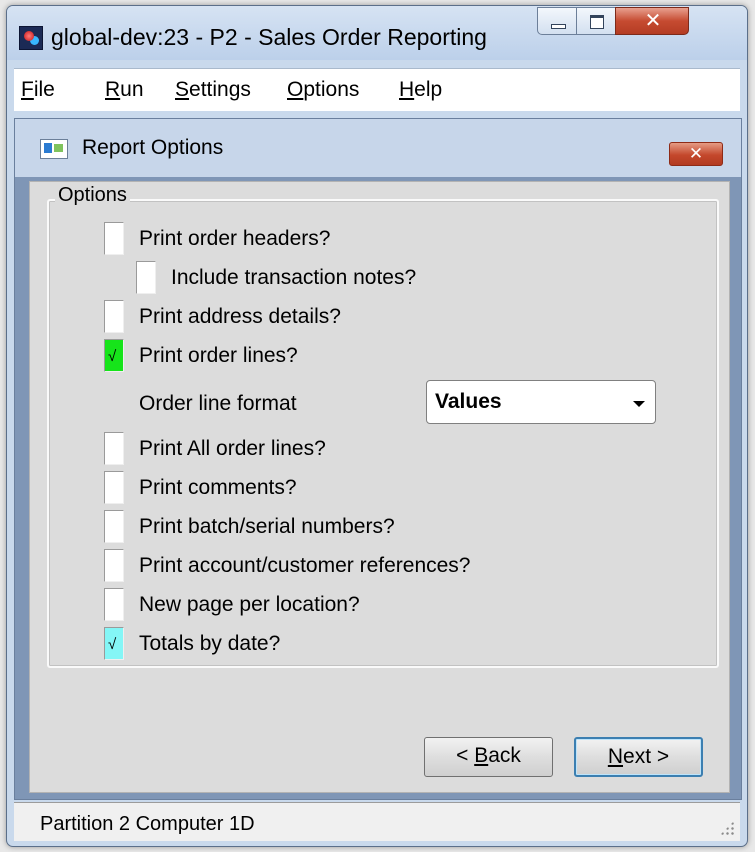  I want to click on menu-settings: Settings, so click(213, 90).